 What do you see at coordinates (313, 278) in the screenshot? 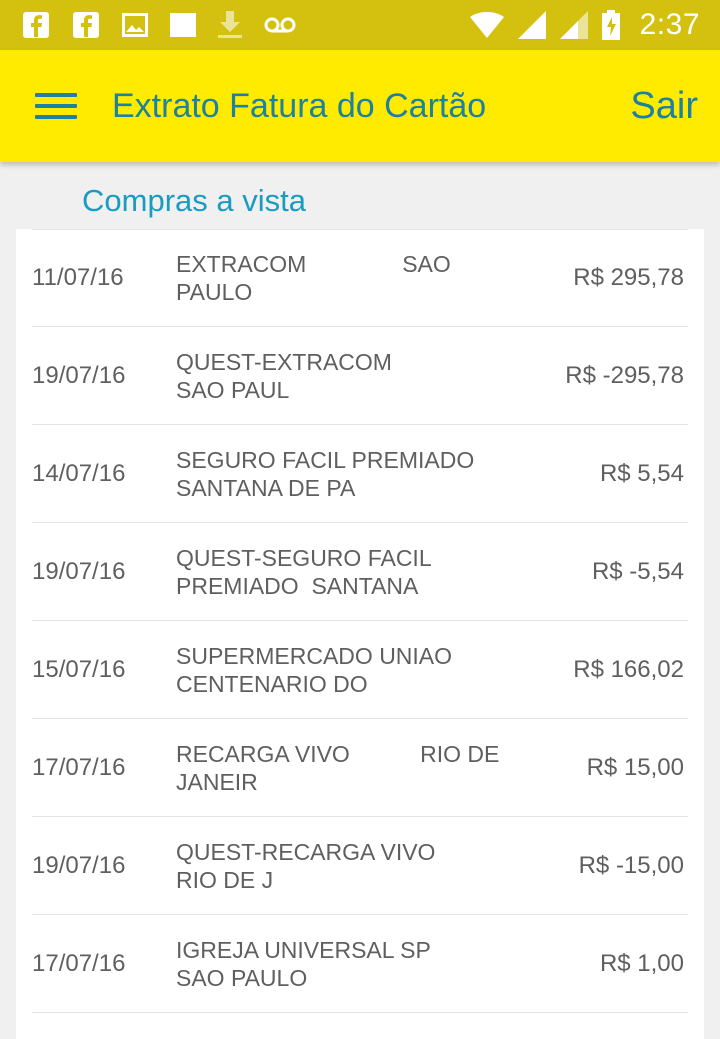
I see `transaction-description: EXTRACOM SAO PAULO` at bounding box center [313, 278].